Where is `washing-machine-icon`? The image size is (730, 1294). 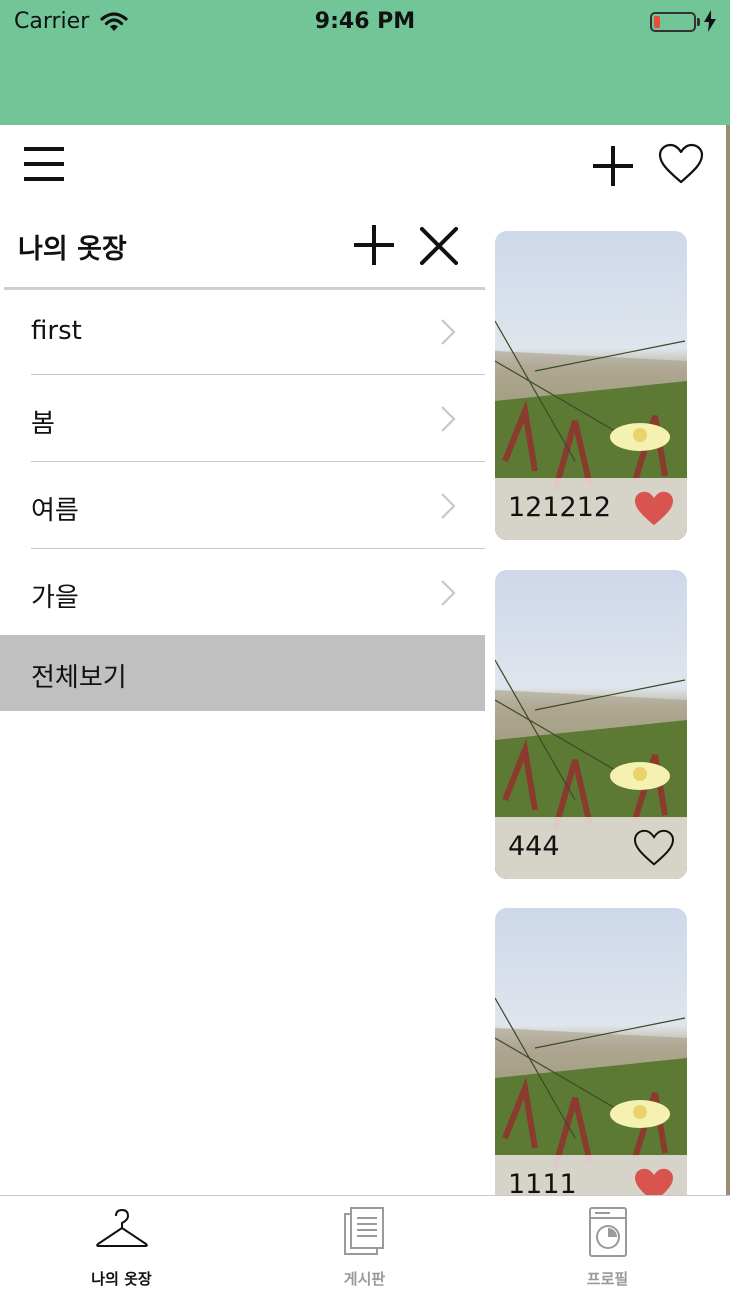 washing-machine-icon is located at coordinates (607, 1232).